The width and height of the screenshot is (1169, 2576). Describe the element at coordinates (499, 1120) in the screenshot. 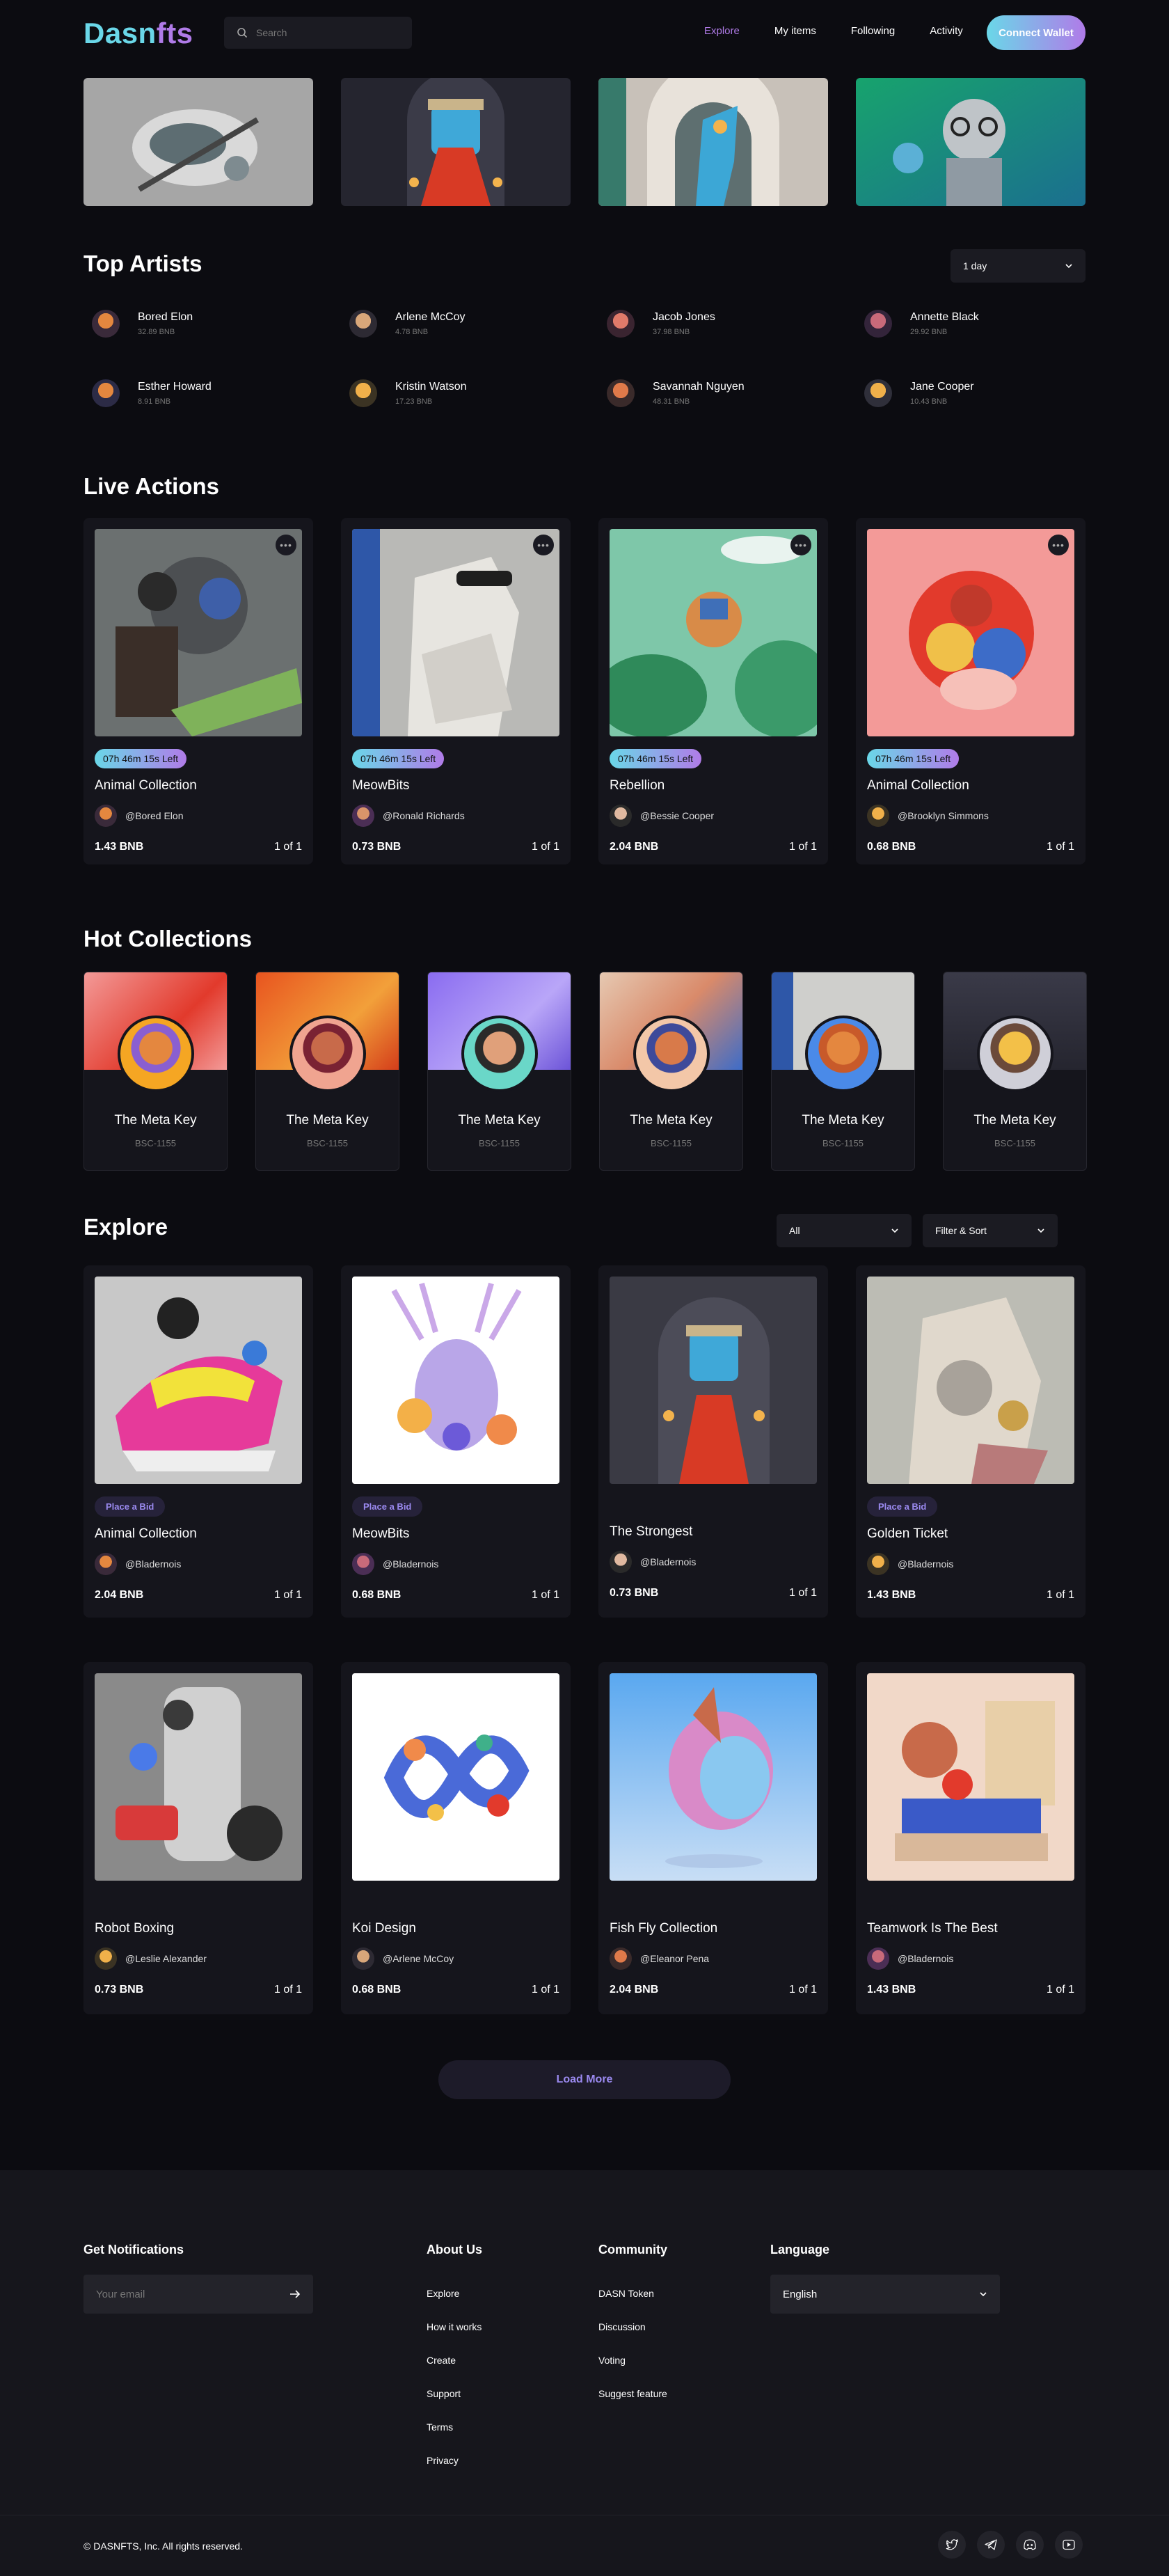

I see `collection-name: The Meta Key` at that location.